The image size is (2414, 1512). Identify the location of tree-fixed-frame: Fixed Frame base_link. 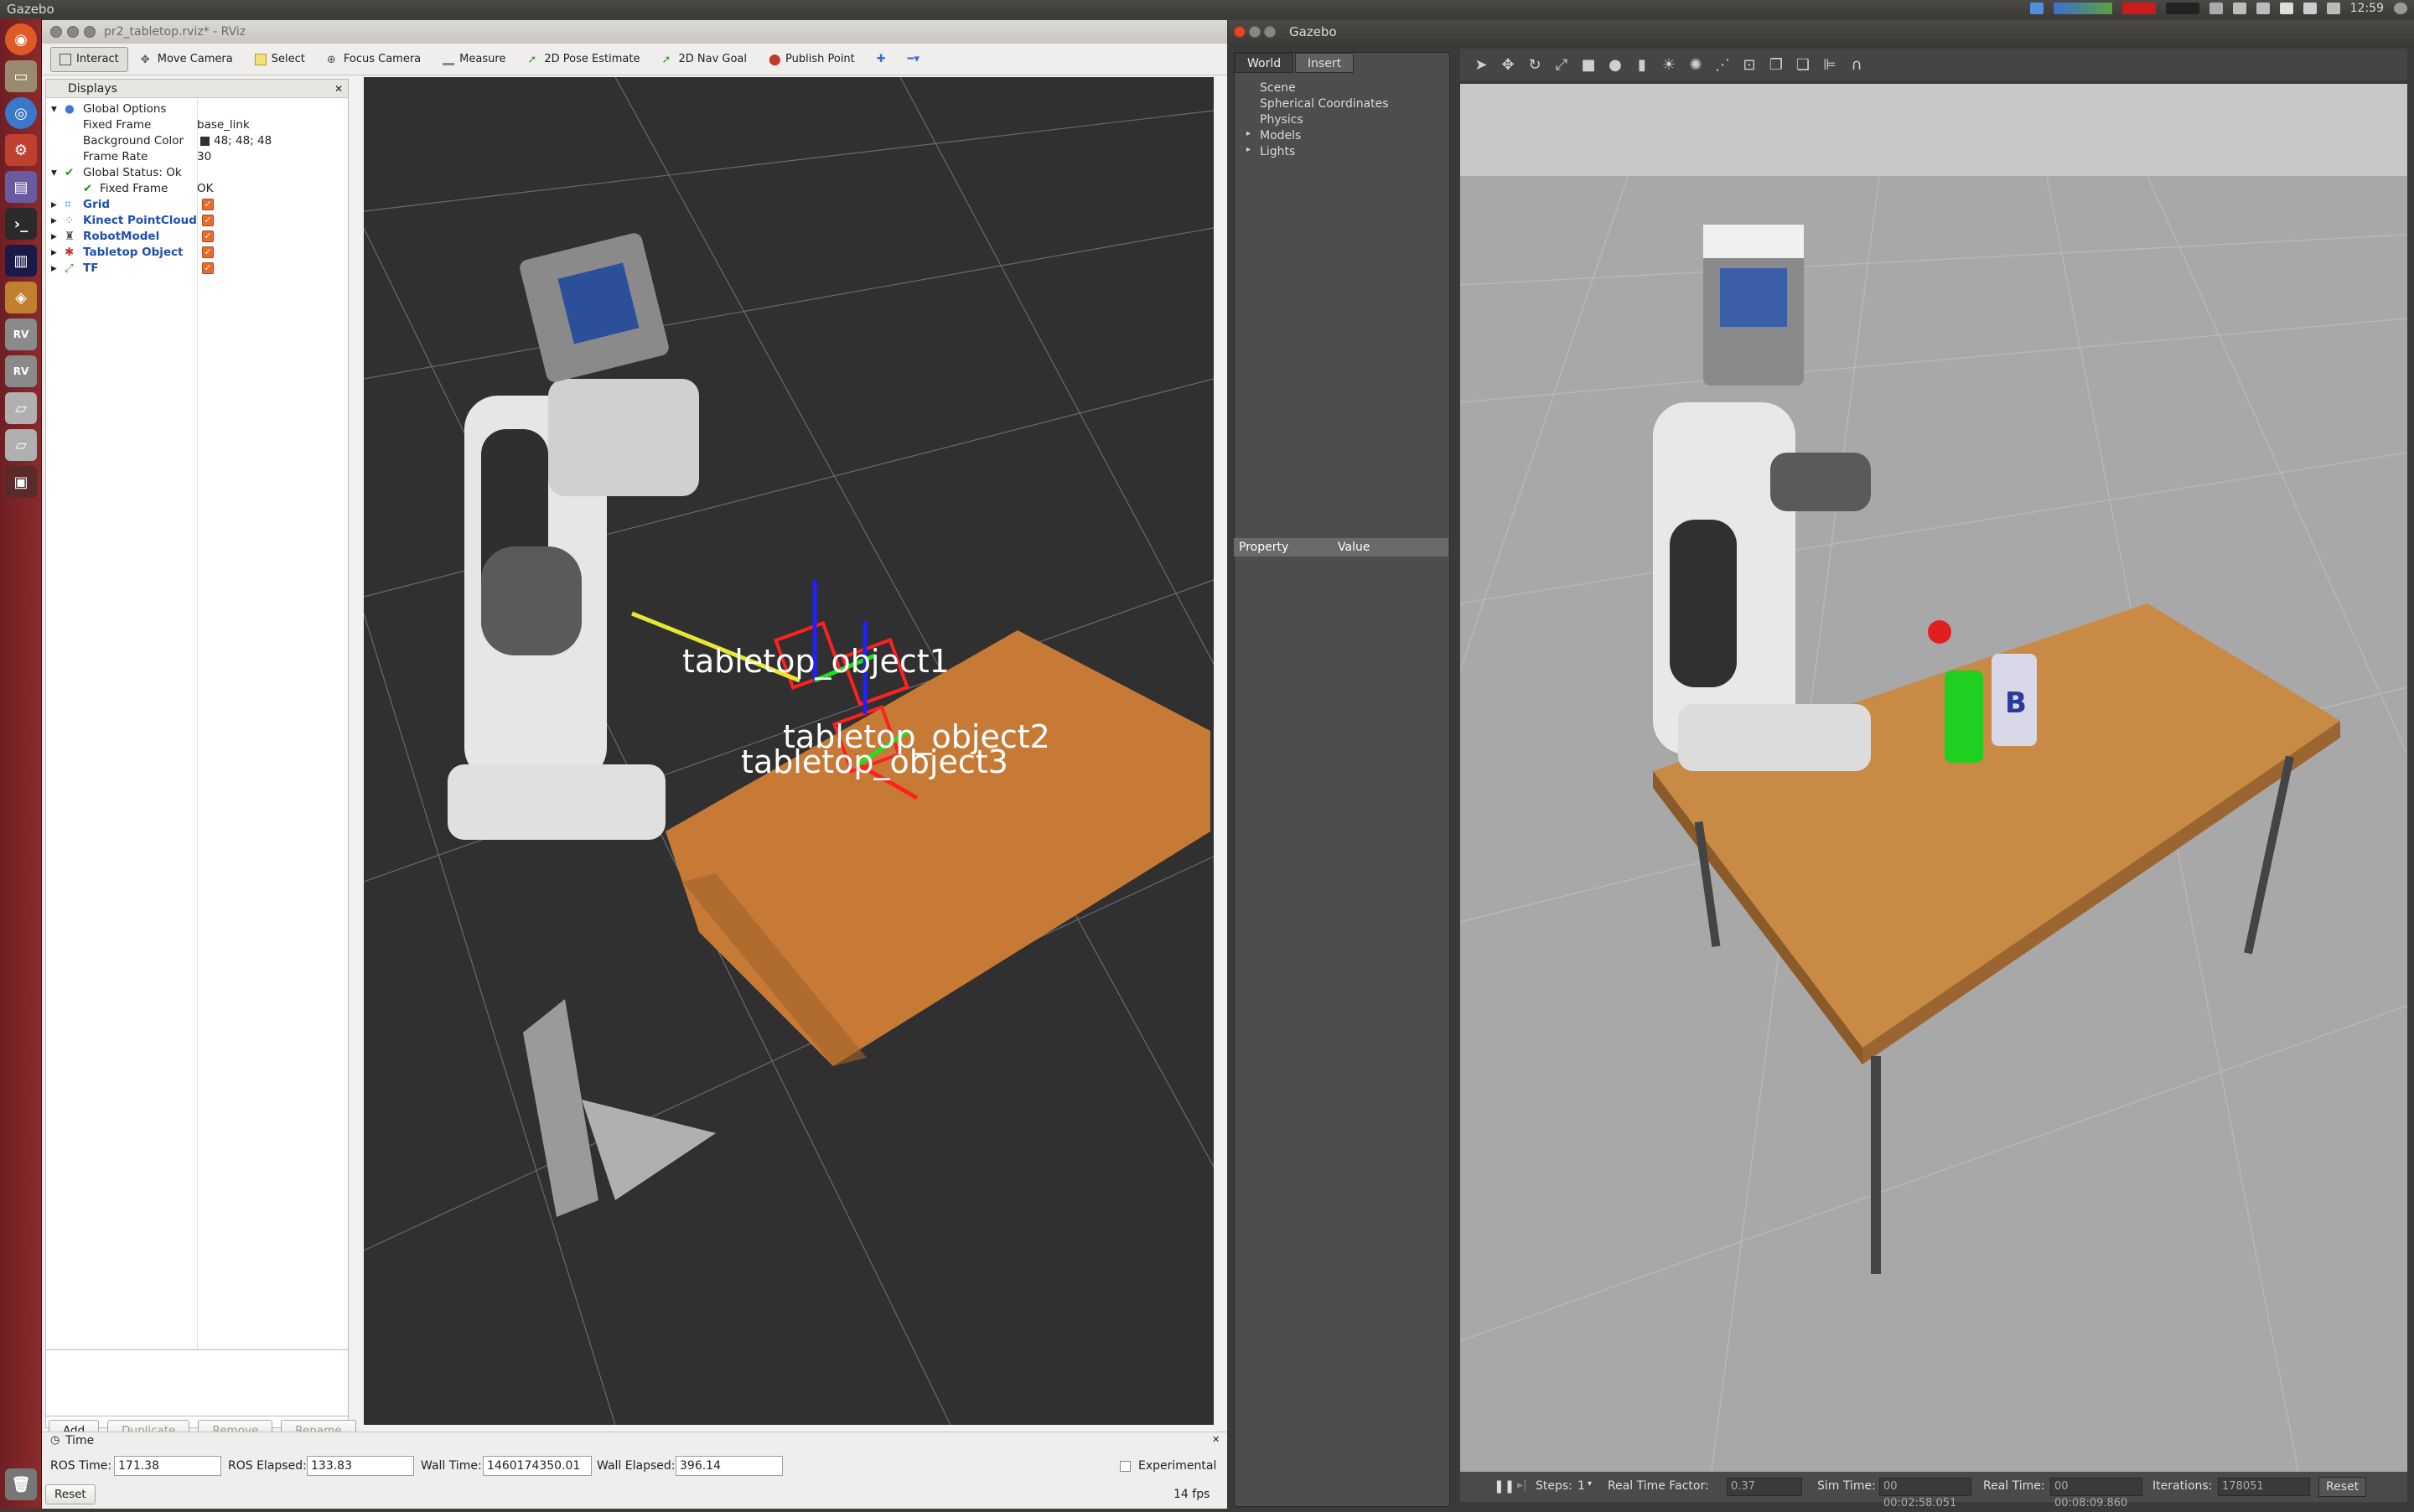
(197, 125).